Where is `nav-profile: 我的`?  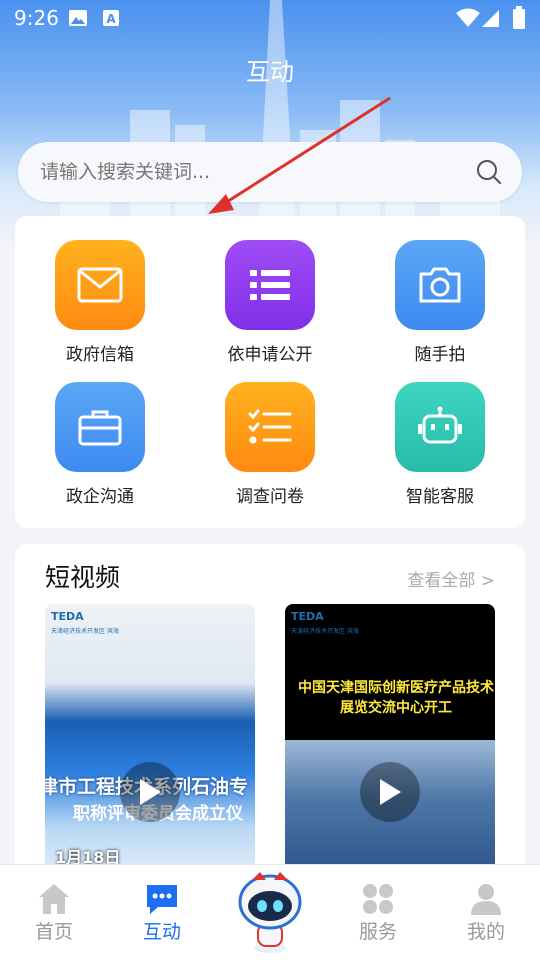 nav-profile: 我的 is located at coordinates (486, 912).